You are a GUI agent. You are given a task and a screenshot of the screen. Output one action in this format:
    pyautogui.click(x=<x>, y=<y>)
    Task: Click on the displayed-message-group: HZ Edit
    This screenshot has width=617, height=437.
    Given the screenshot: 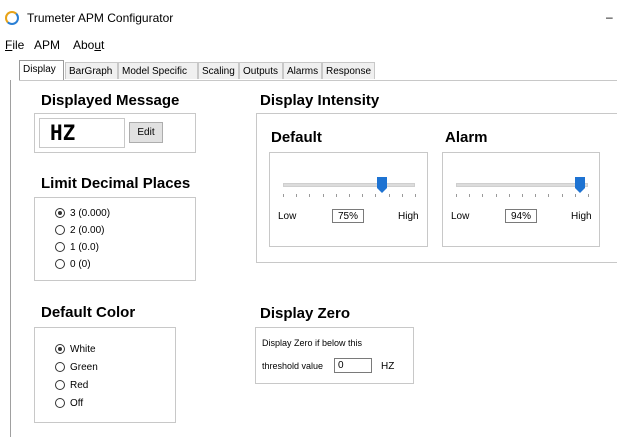 What is the action you would take?
    pyautogui.click(x=115, y=133)
    